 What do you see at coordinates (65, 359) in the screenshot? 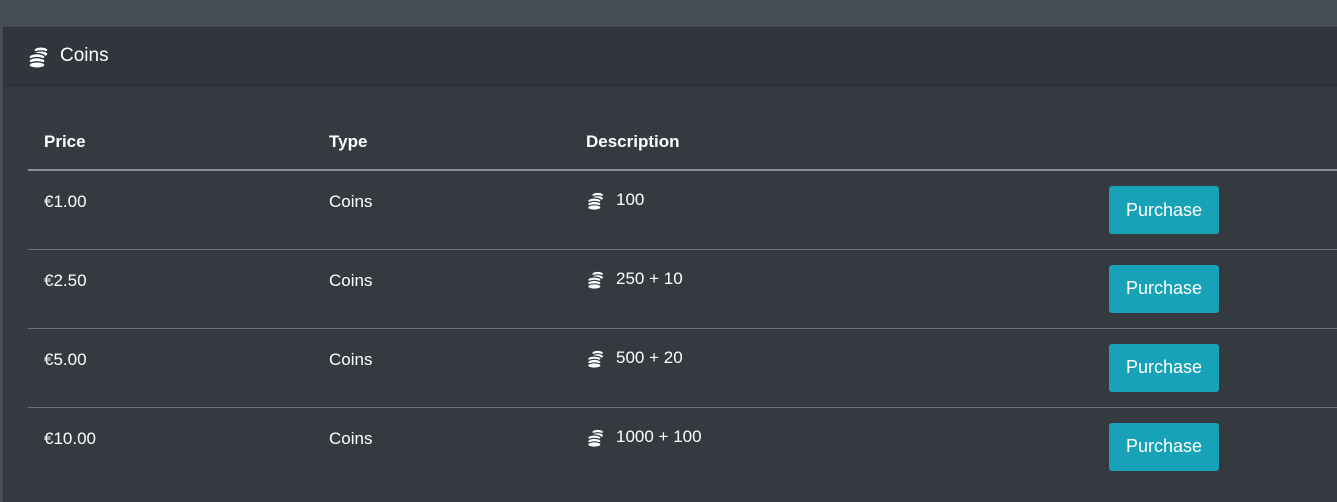
I see `price-value: €5.00` at bounding box center [65, 359].